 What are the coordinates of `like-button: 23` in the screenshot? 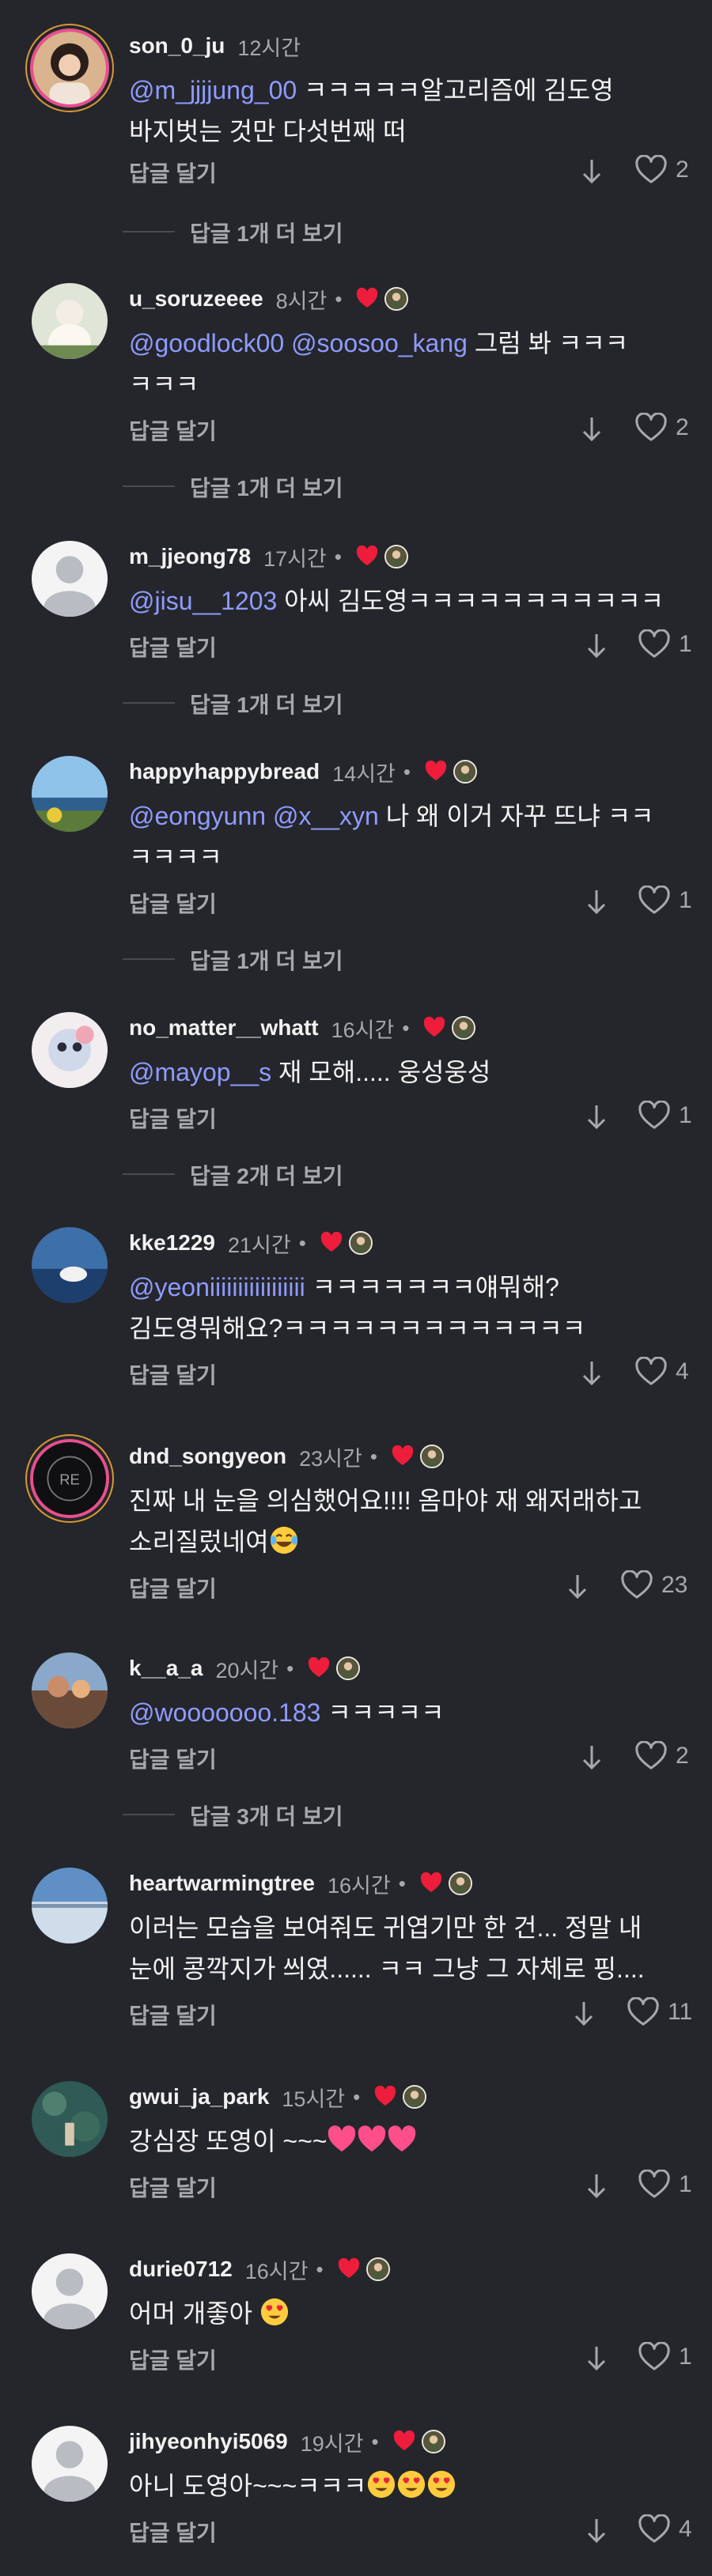 It's located at (653, 1585).